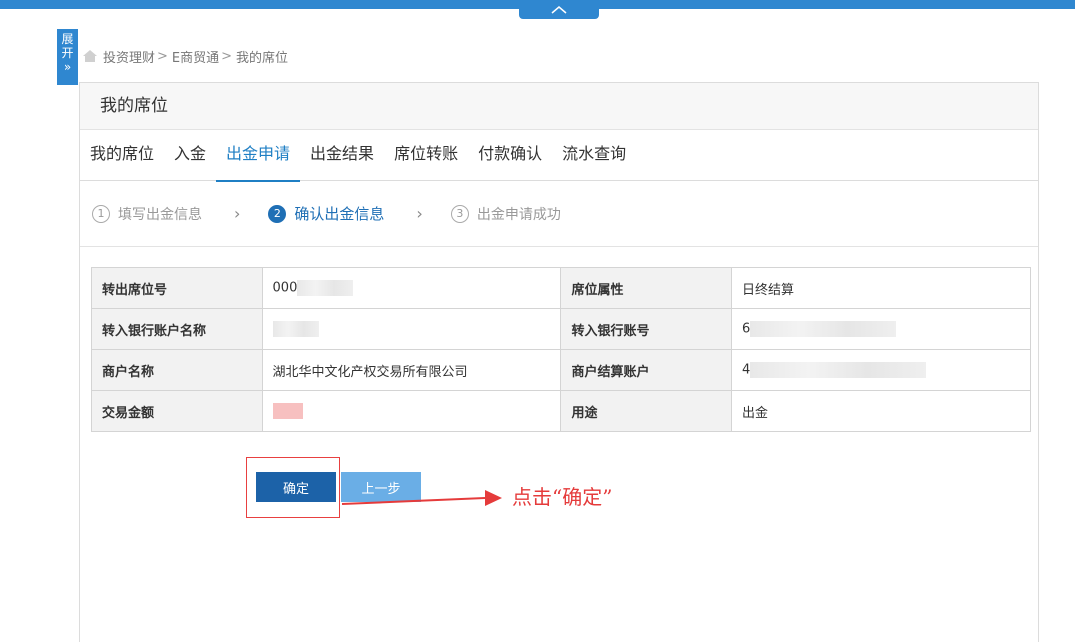  Describe the element at coordinates (67, 53) in the screenshot. I see `expand-label-2: 开` at that location.